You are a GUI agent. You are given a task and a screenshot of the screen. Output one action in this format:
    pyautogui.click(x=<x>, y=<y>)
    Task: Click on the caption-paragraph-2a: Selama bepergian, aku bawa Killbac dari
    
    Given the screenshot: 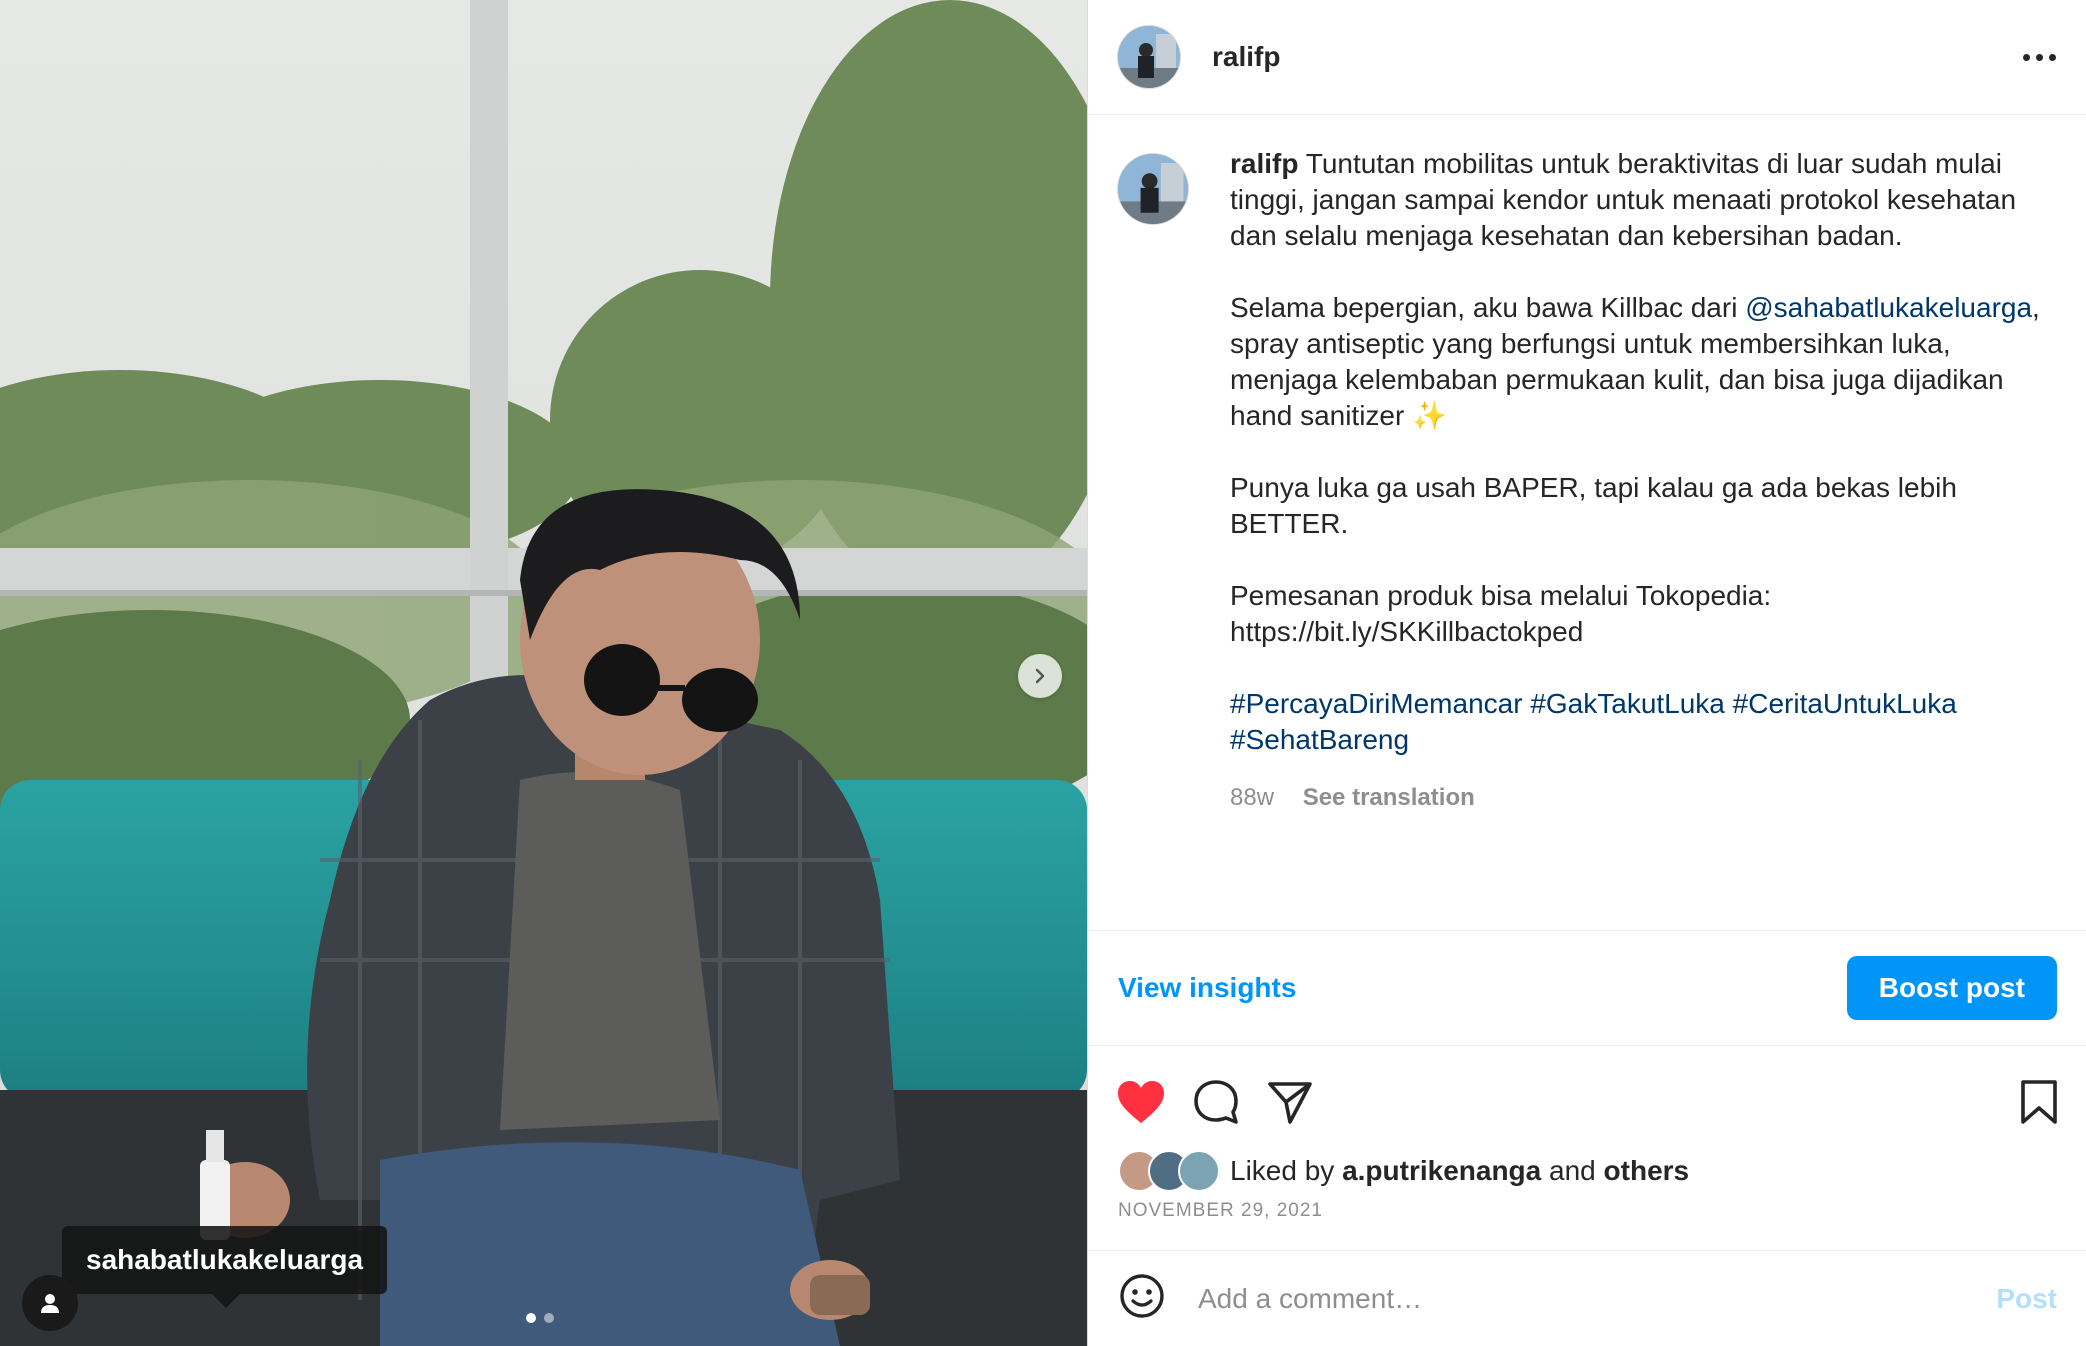 What is the action you would take?
    pyautogui.click(x=1488, y=307)
    